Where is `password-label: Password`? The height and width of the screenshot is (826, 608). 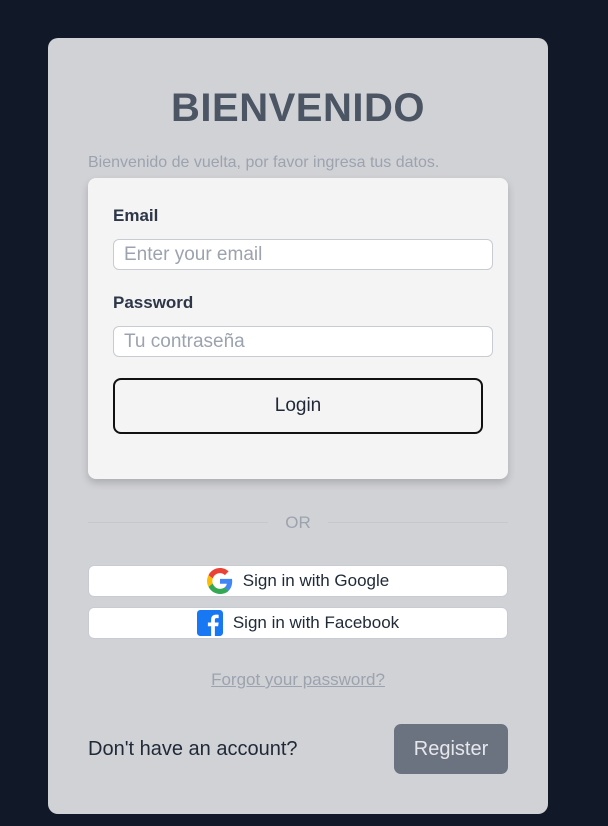 password-label: Password is located at coordinates (153, 302).